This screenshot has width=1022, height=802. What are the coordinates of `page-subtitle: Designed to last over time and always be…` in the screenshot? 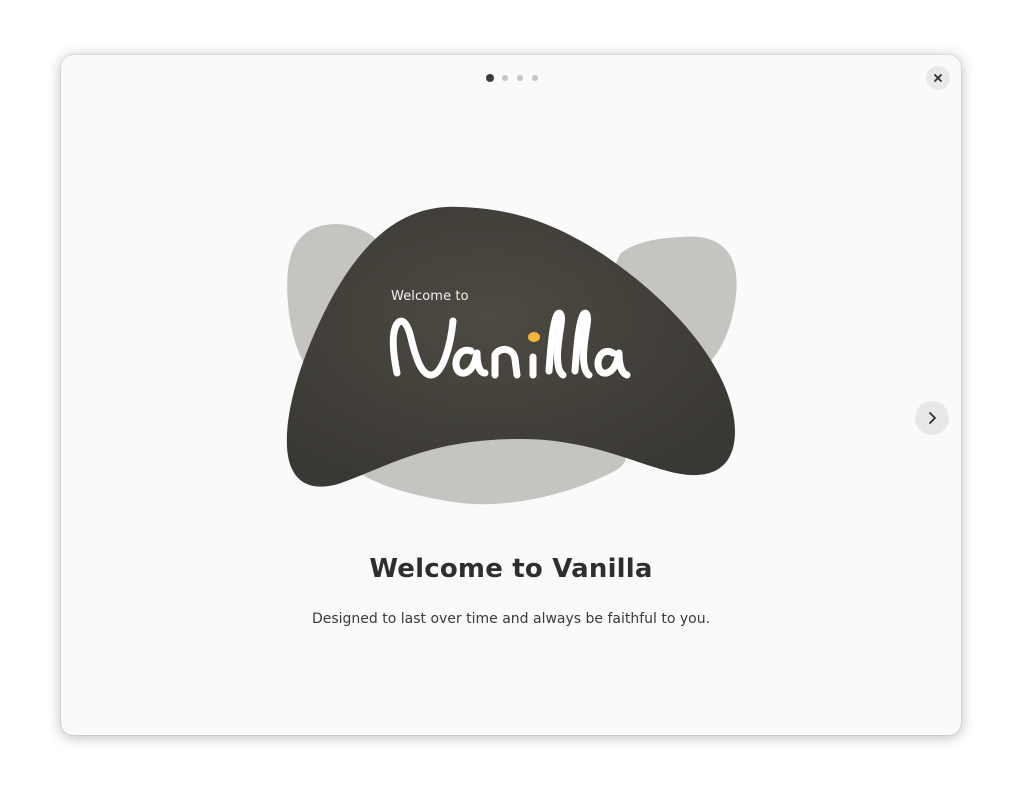 It's located at (511, 619).